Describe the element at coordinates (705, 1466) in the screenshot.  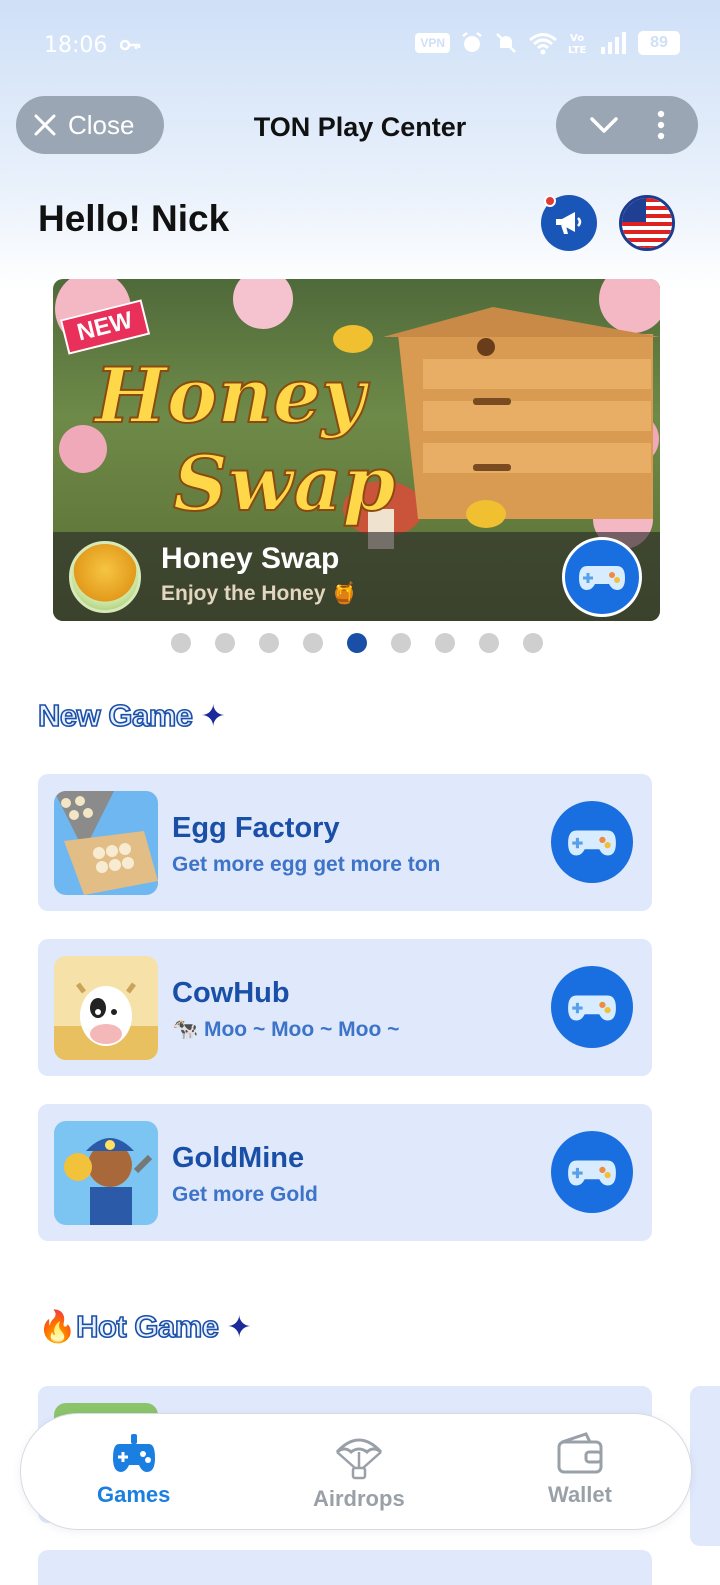
I see `hot-game-card-peek` at that location.